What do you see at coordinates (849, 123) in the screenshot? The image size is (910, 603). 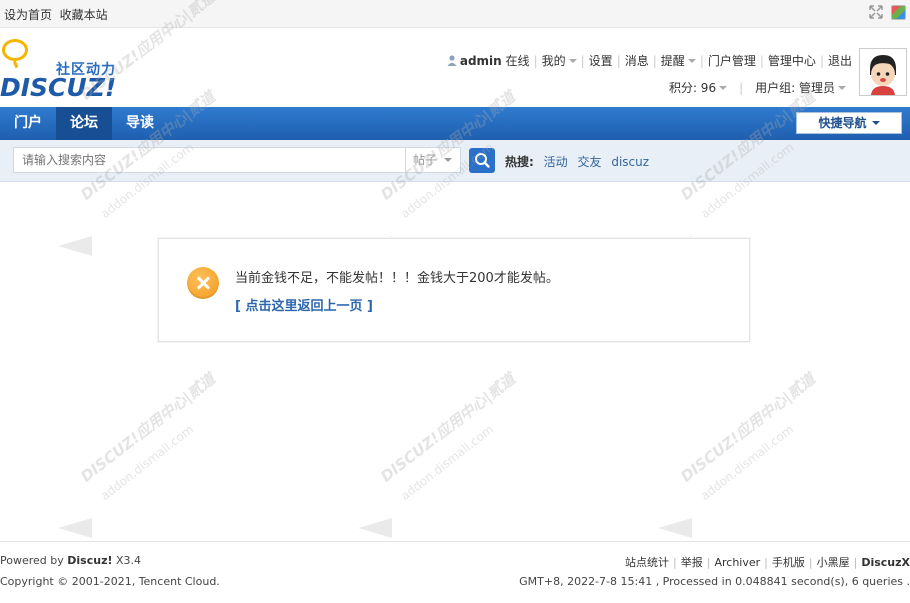 I see `quick-nav-button: 快捷导航` at bounding box center [849, 123].